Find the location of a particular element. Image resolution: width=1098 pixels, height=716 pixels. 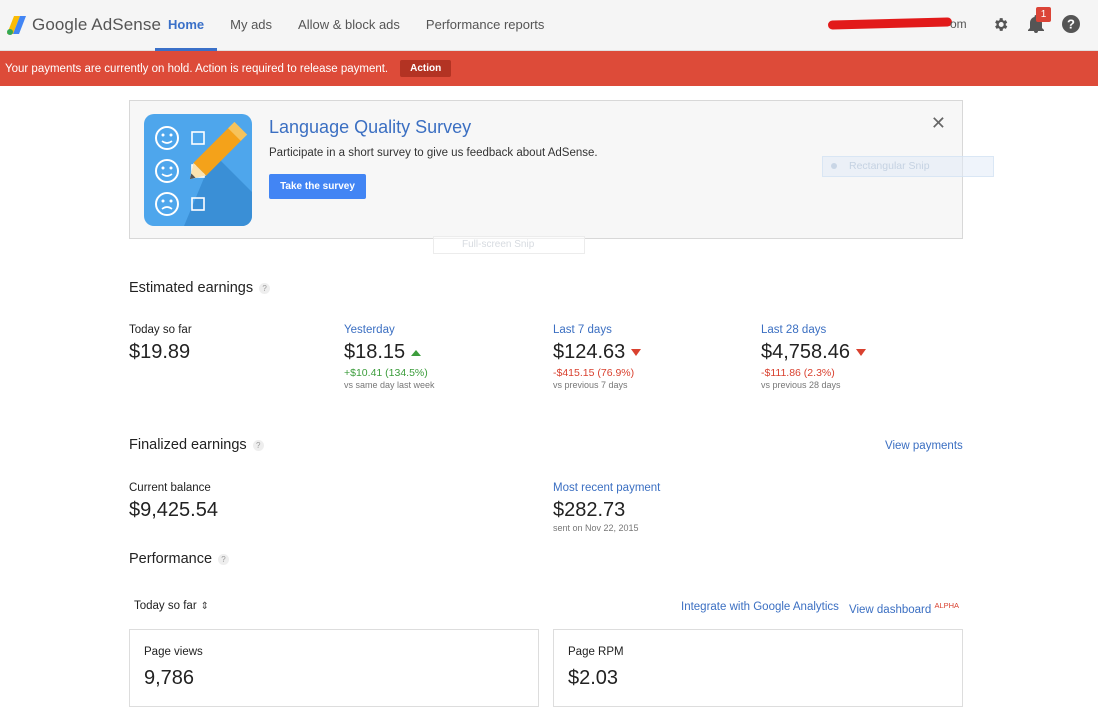

finalized-earnings-title: Finalized earnings is located at coordinates (188, 445).